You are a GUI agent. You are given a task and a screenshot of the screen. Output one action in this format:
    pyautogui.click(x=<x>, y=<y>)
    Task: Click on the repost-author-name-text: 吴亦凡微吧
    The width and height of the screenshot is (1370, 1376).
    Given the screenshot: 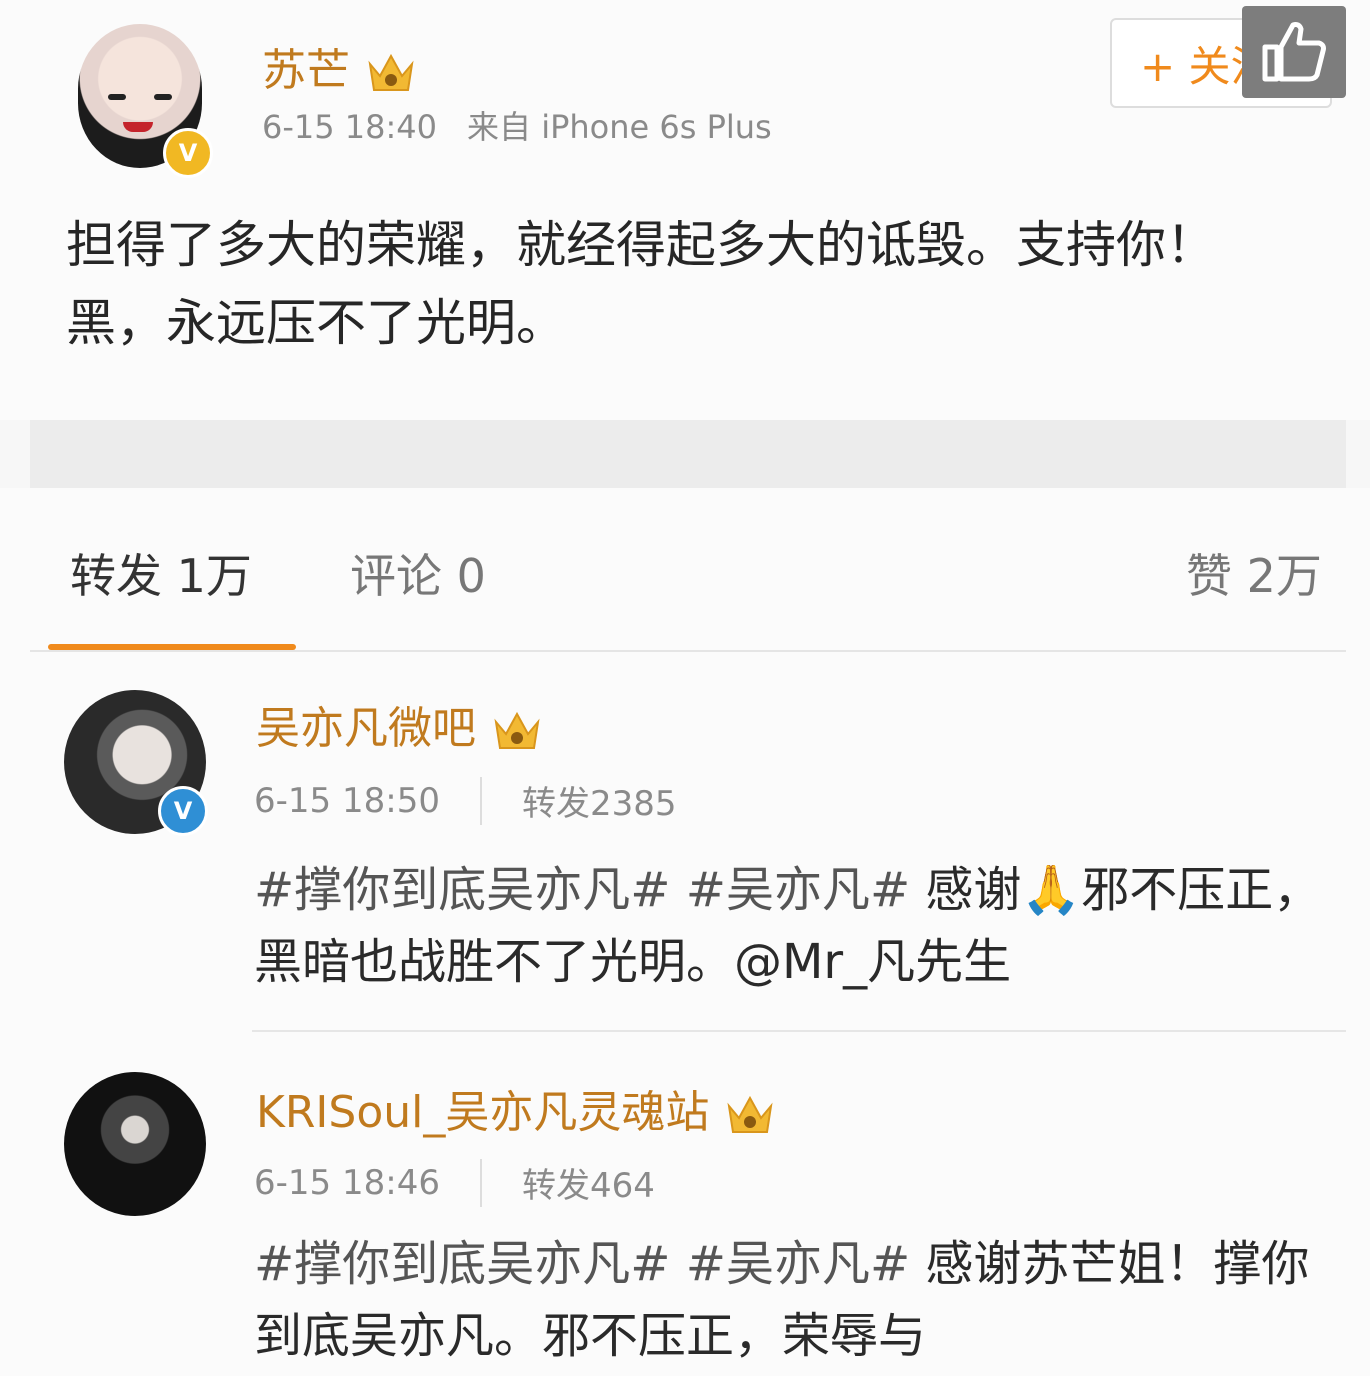 What is the action you would take?
    pyautogui.click(x=366, y=728)
    